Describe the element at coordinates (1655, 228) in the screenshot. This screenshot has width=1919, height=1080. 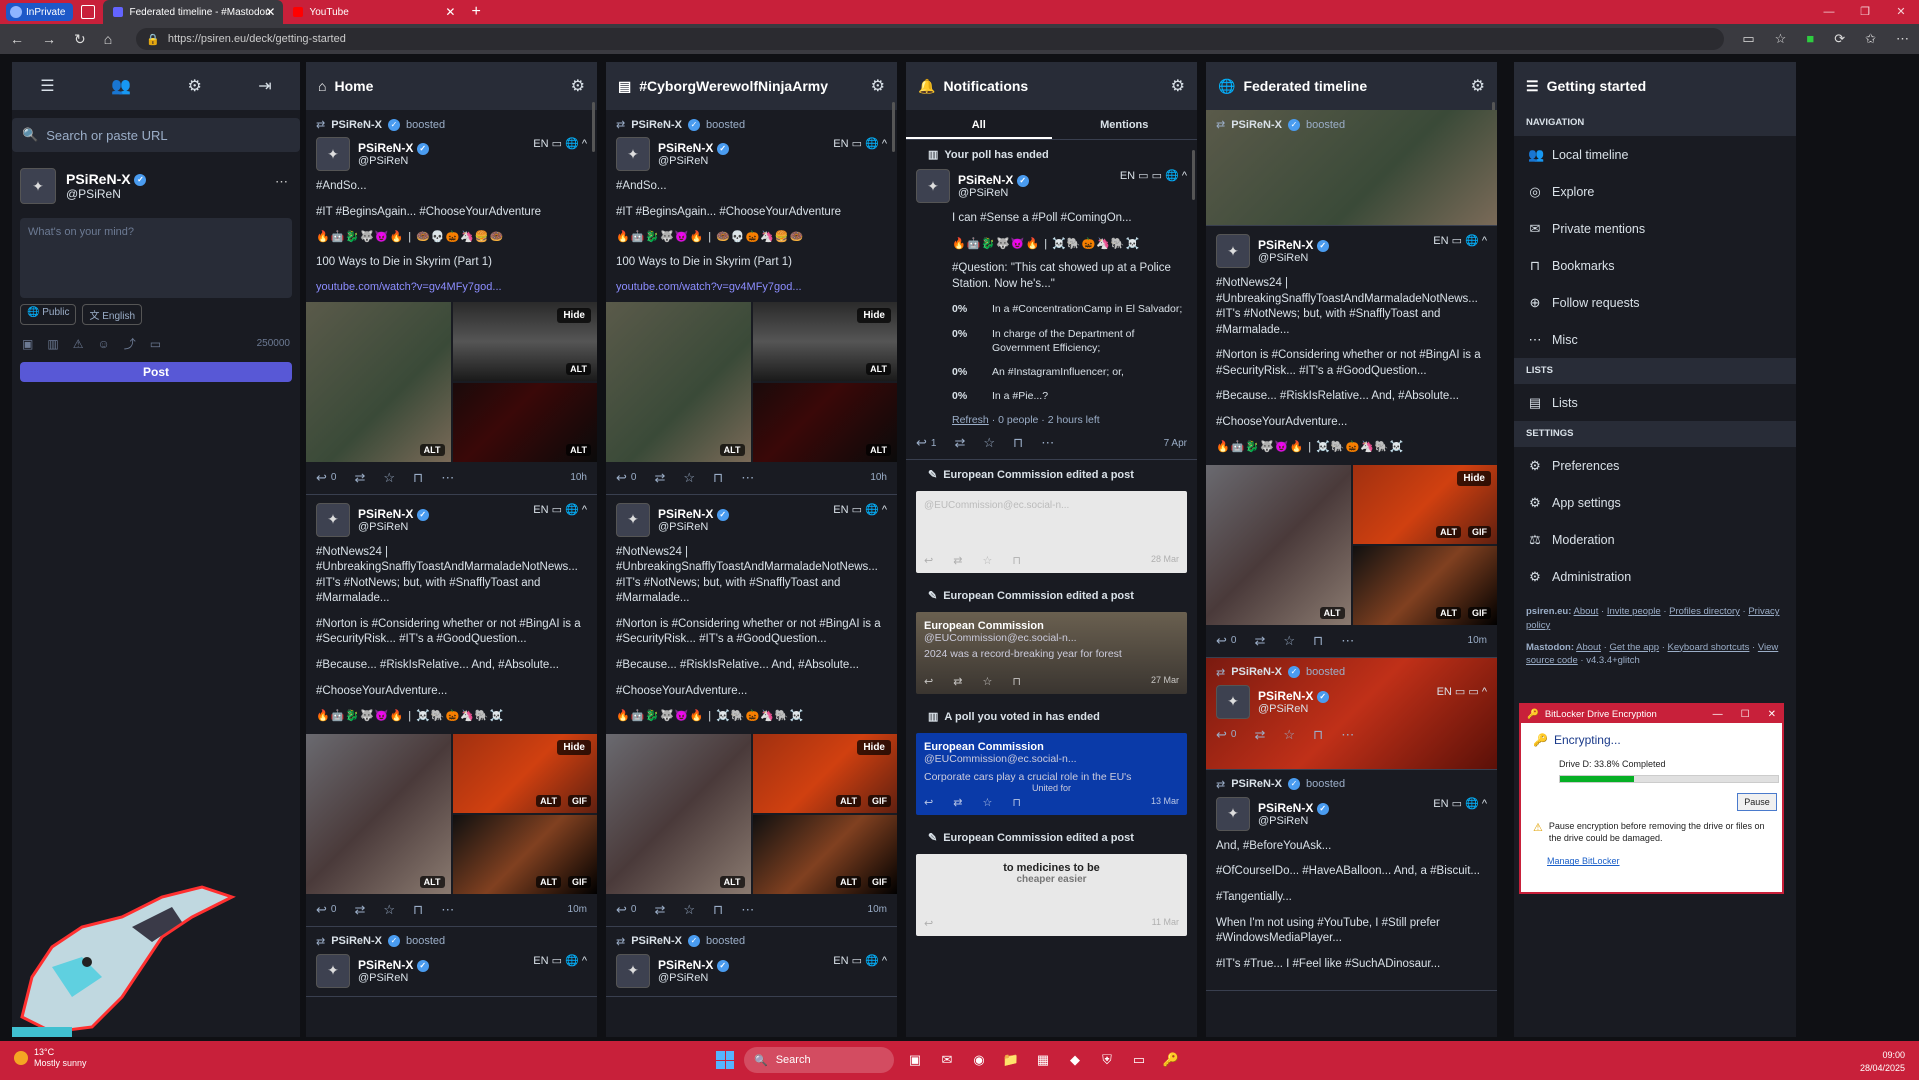
I see `nav-private-mentions: ✉ Private mentions` at that location.